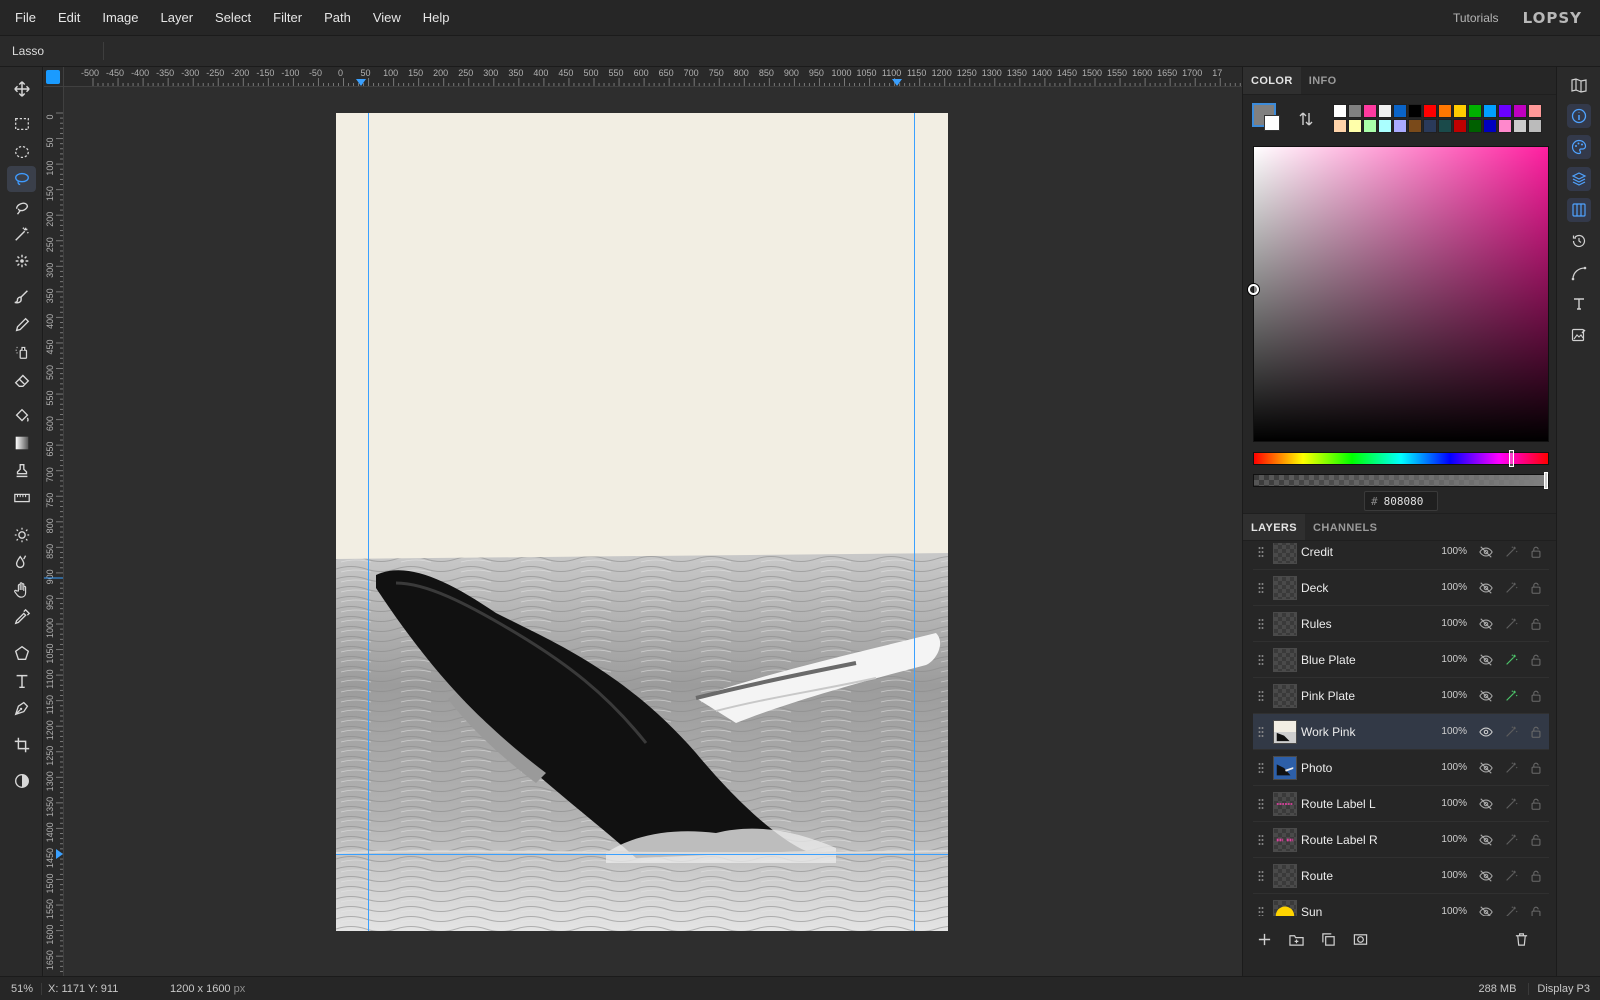  Describe the element at coordinates (21, 745) in the screenshot. I see `crop-tool` at that location.